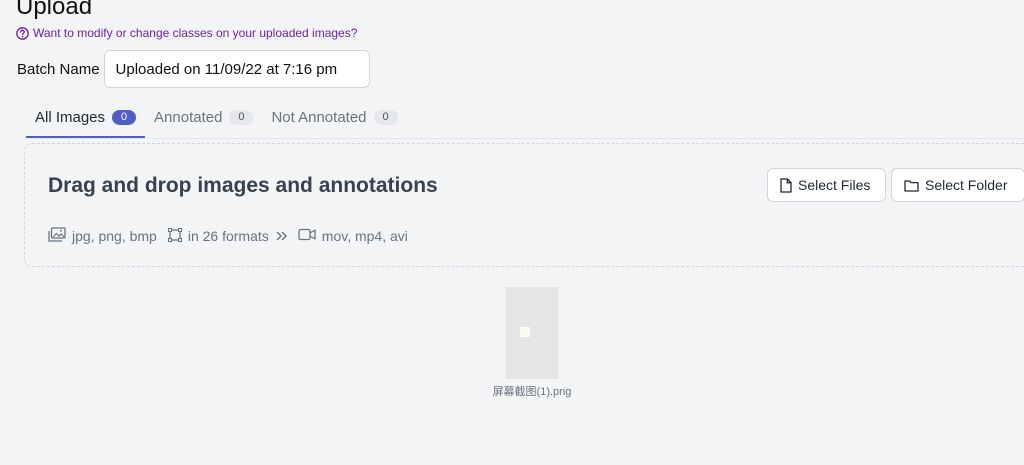  I want to click on file-name: 屏幕截图(1).png, so click(532, 392).